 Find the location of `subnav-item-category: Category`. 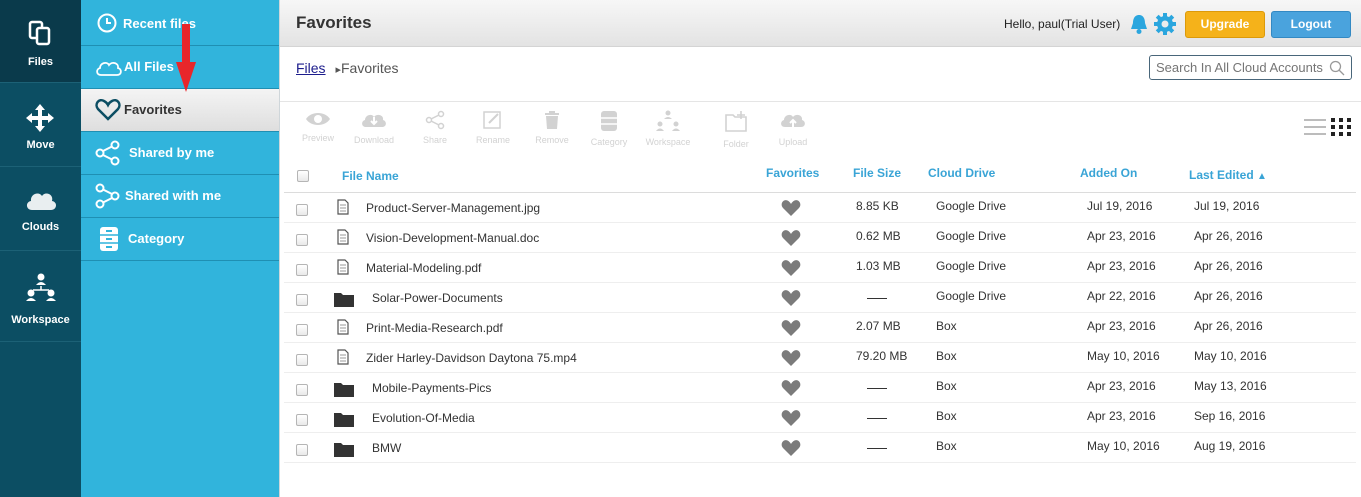

subnav-item-category: Category is located at coordinates (180, 239).